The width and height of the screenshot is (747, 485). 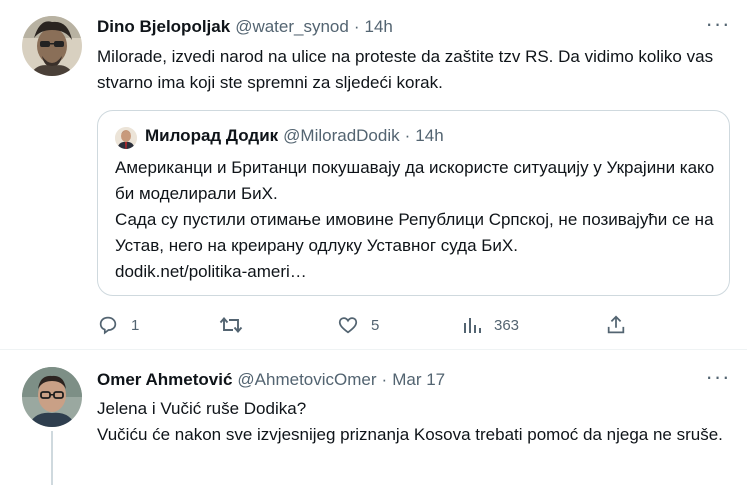 What do you see at coordinates (292, 27) in the screenshot?
I see `author-handle: @water_synod` at bounding box center [292, 27].